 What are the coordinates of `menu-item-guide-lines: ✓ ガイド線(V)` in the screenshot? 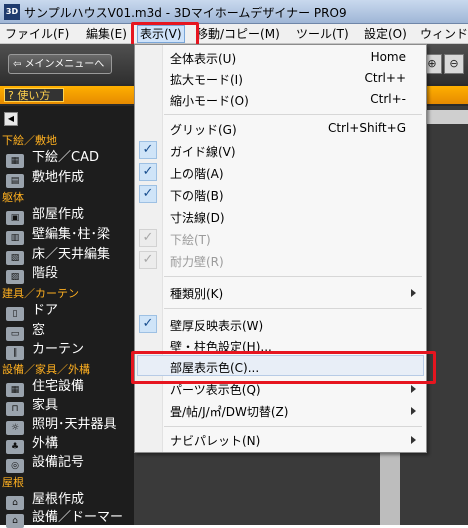 It's located at (280, 151).